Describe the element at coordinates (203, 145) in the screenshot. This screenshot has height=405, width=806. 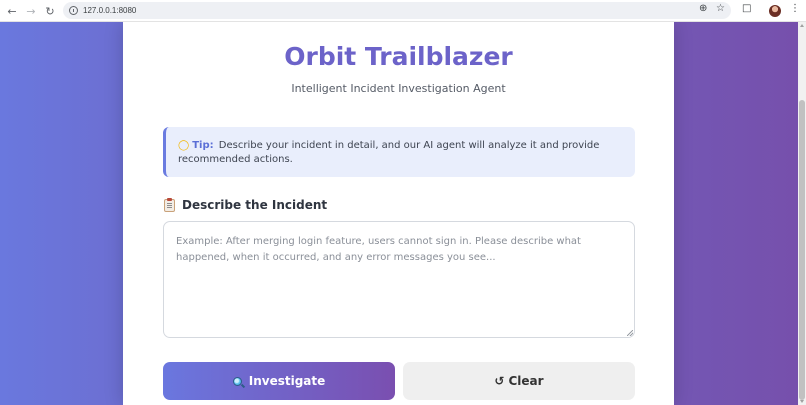
I see `tip-label: Tip:` at that location.